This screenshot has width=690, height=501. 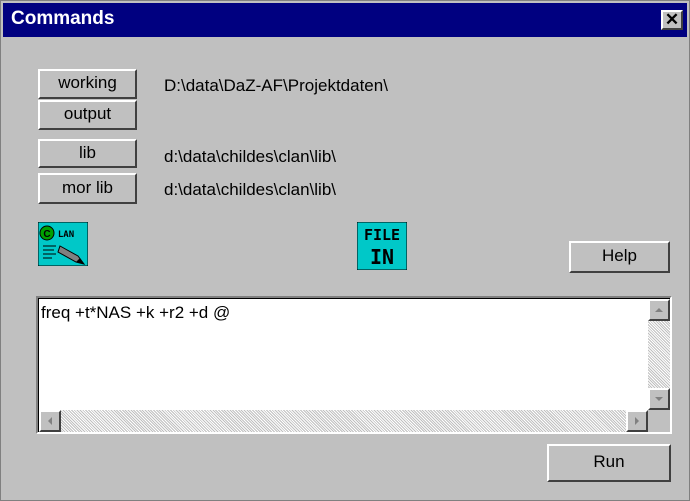 I want to click on horizontal-scrollbar, so click(x=343, y=421).